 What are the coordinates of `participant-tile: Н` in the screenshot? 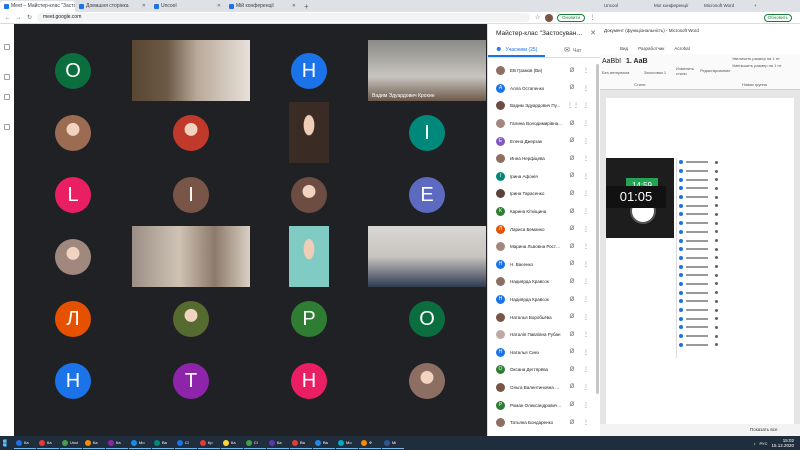 It's located at (309, 380).